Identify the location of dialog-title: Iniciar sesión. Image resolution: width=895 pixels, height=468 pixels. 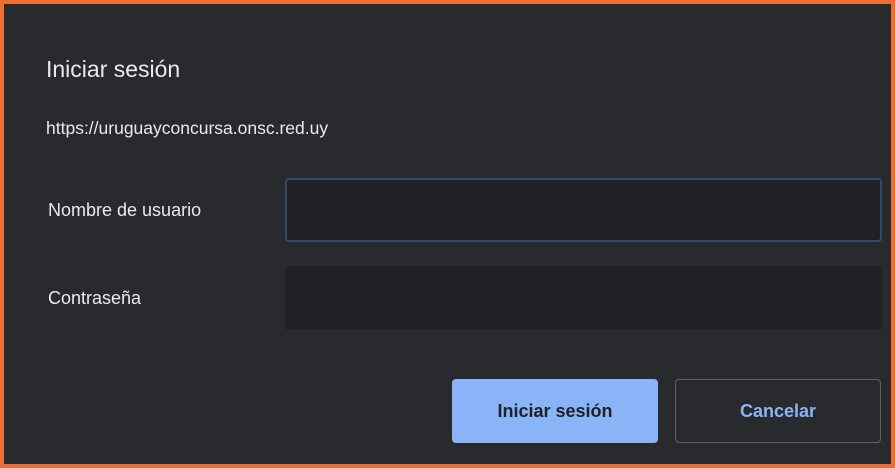
(113, 69).